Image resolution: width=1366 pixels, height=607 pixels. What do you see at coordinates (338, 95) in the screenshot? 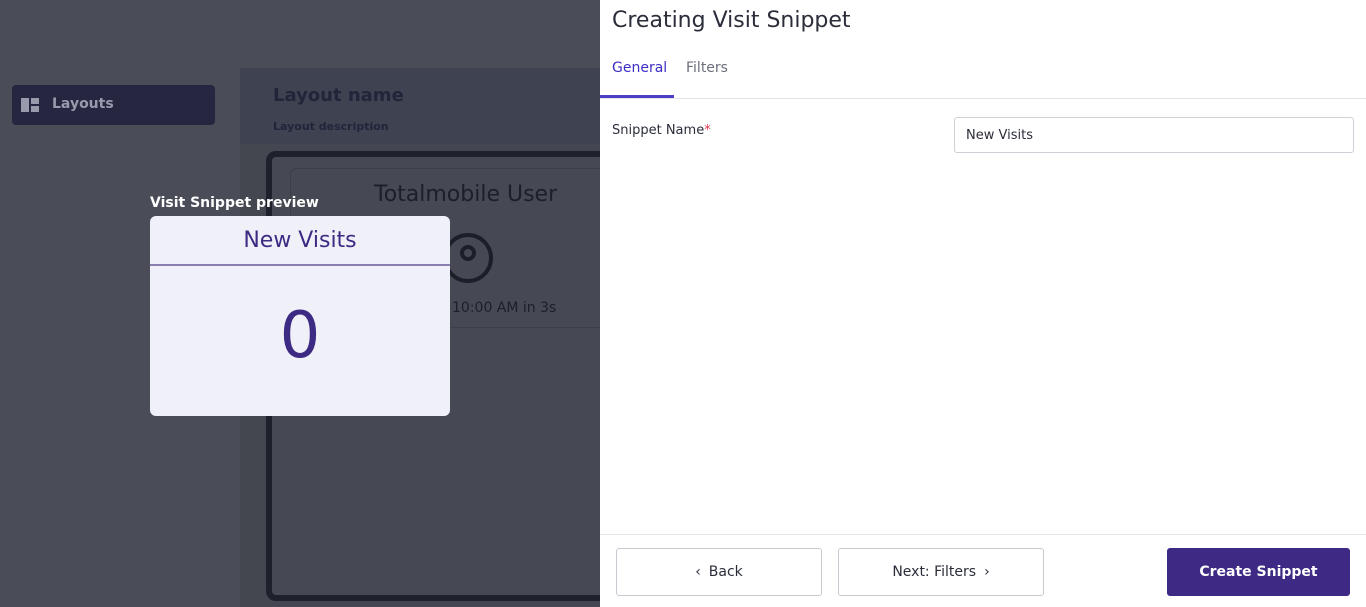
I see `layout-name: Layout name` at bounding box center [338, 95].